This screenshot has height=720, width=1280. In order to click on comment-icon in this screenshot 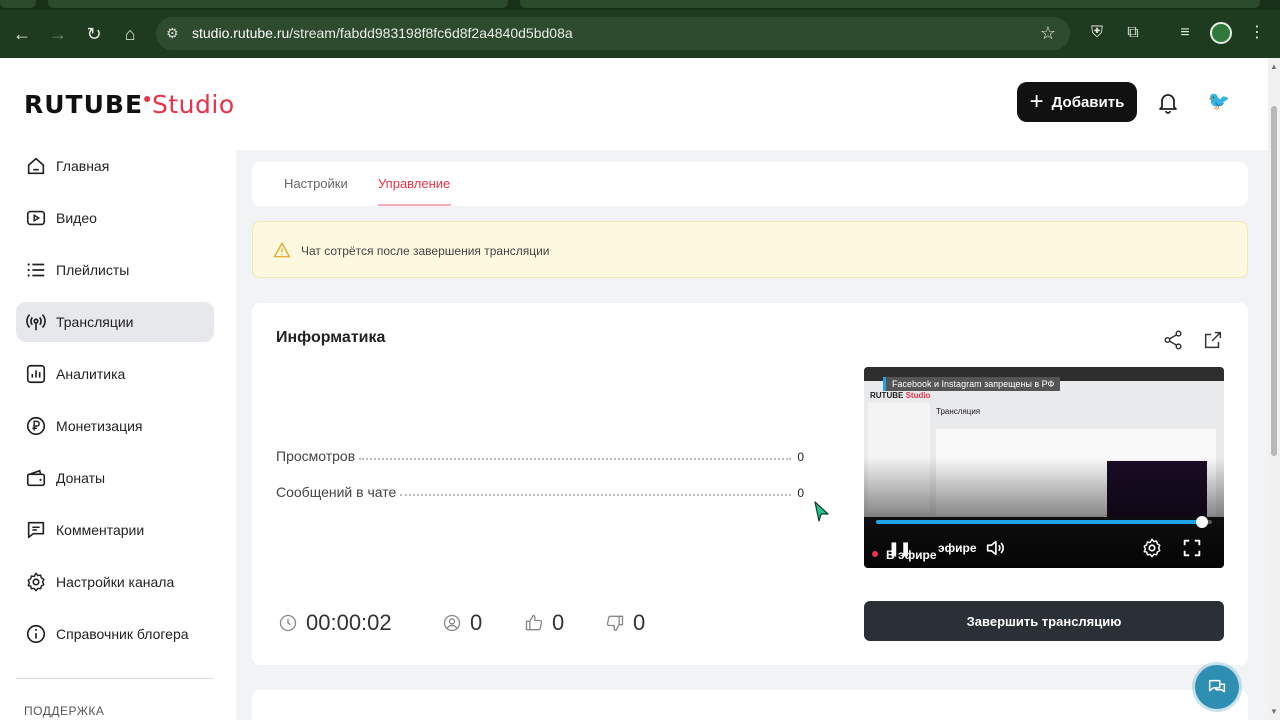, I will do `click(36, 530)`.